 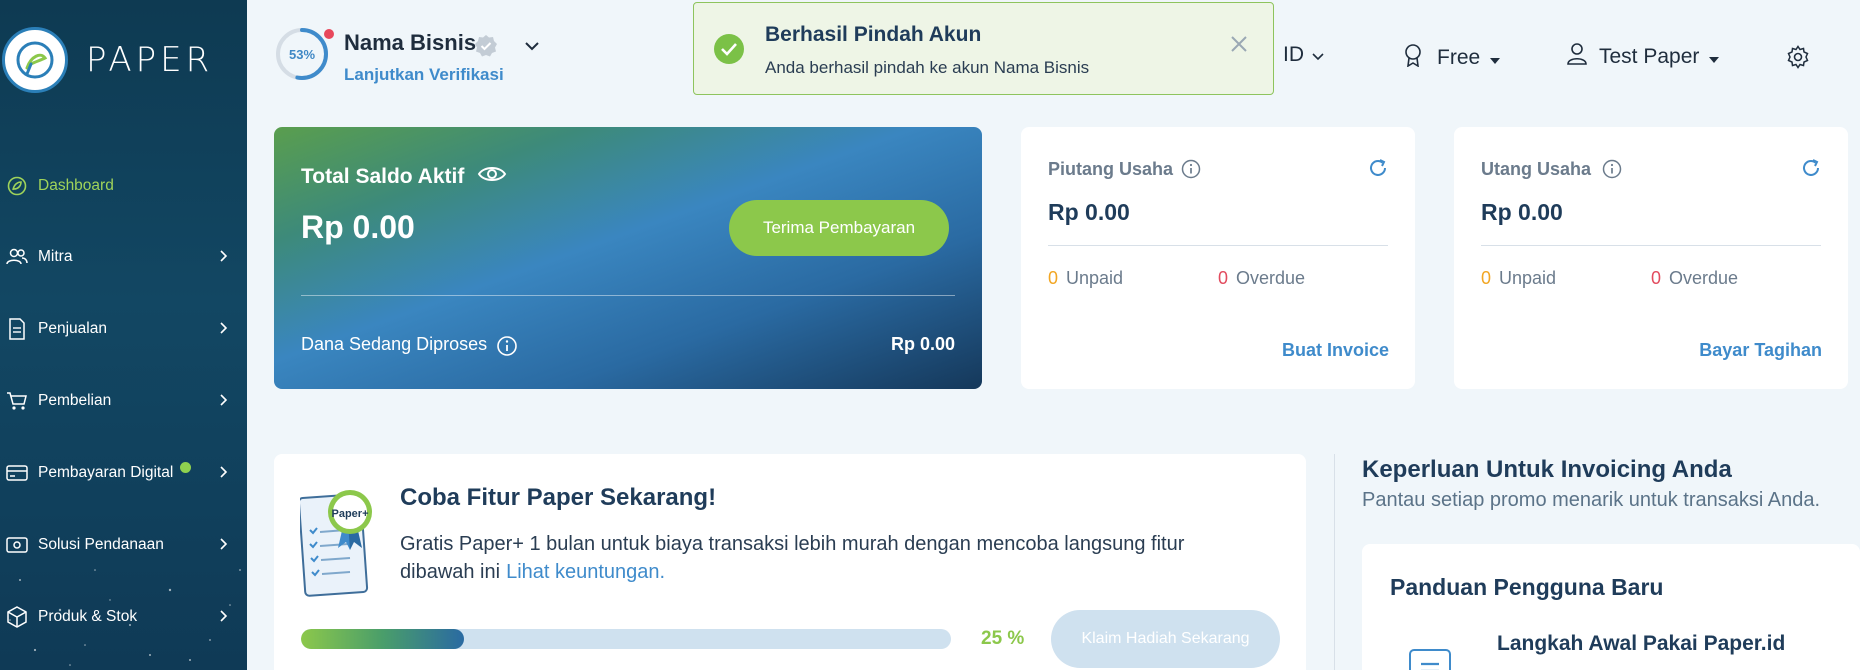 I want to click on pay-bill-link: Bayar Tagihan, so click(x=1760, y=350).